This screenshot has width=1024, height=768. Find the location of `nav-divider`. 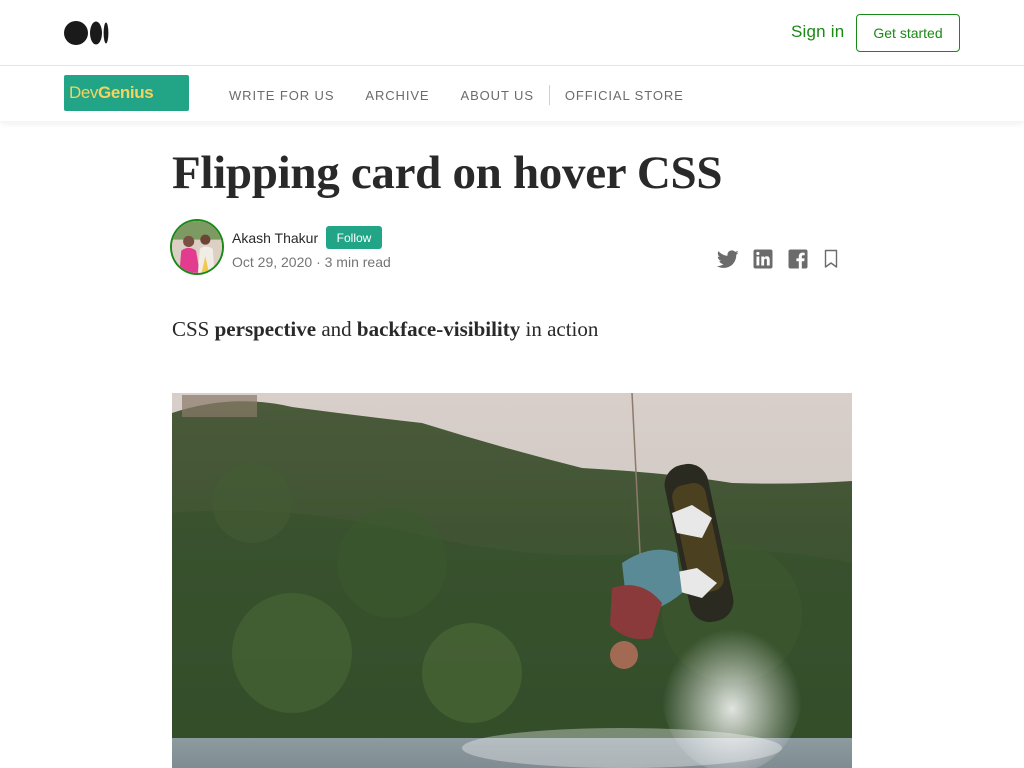

nav-divider is located at coordinates (549, 95).